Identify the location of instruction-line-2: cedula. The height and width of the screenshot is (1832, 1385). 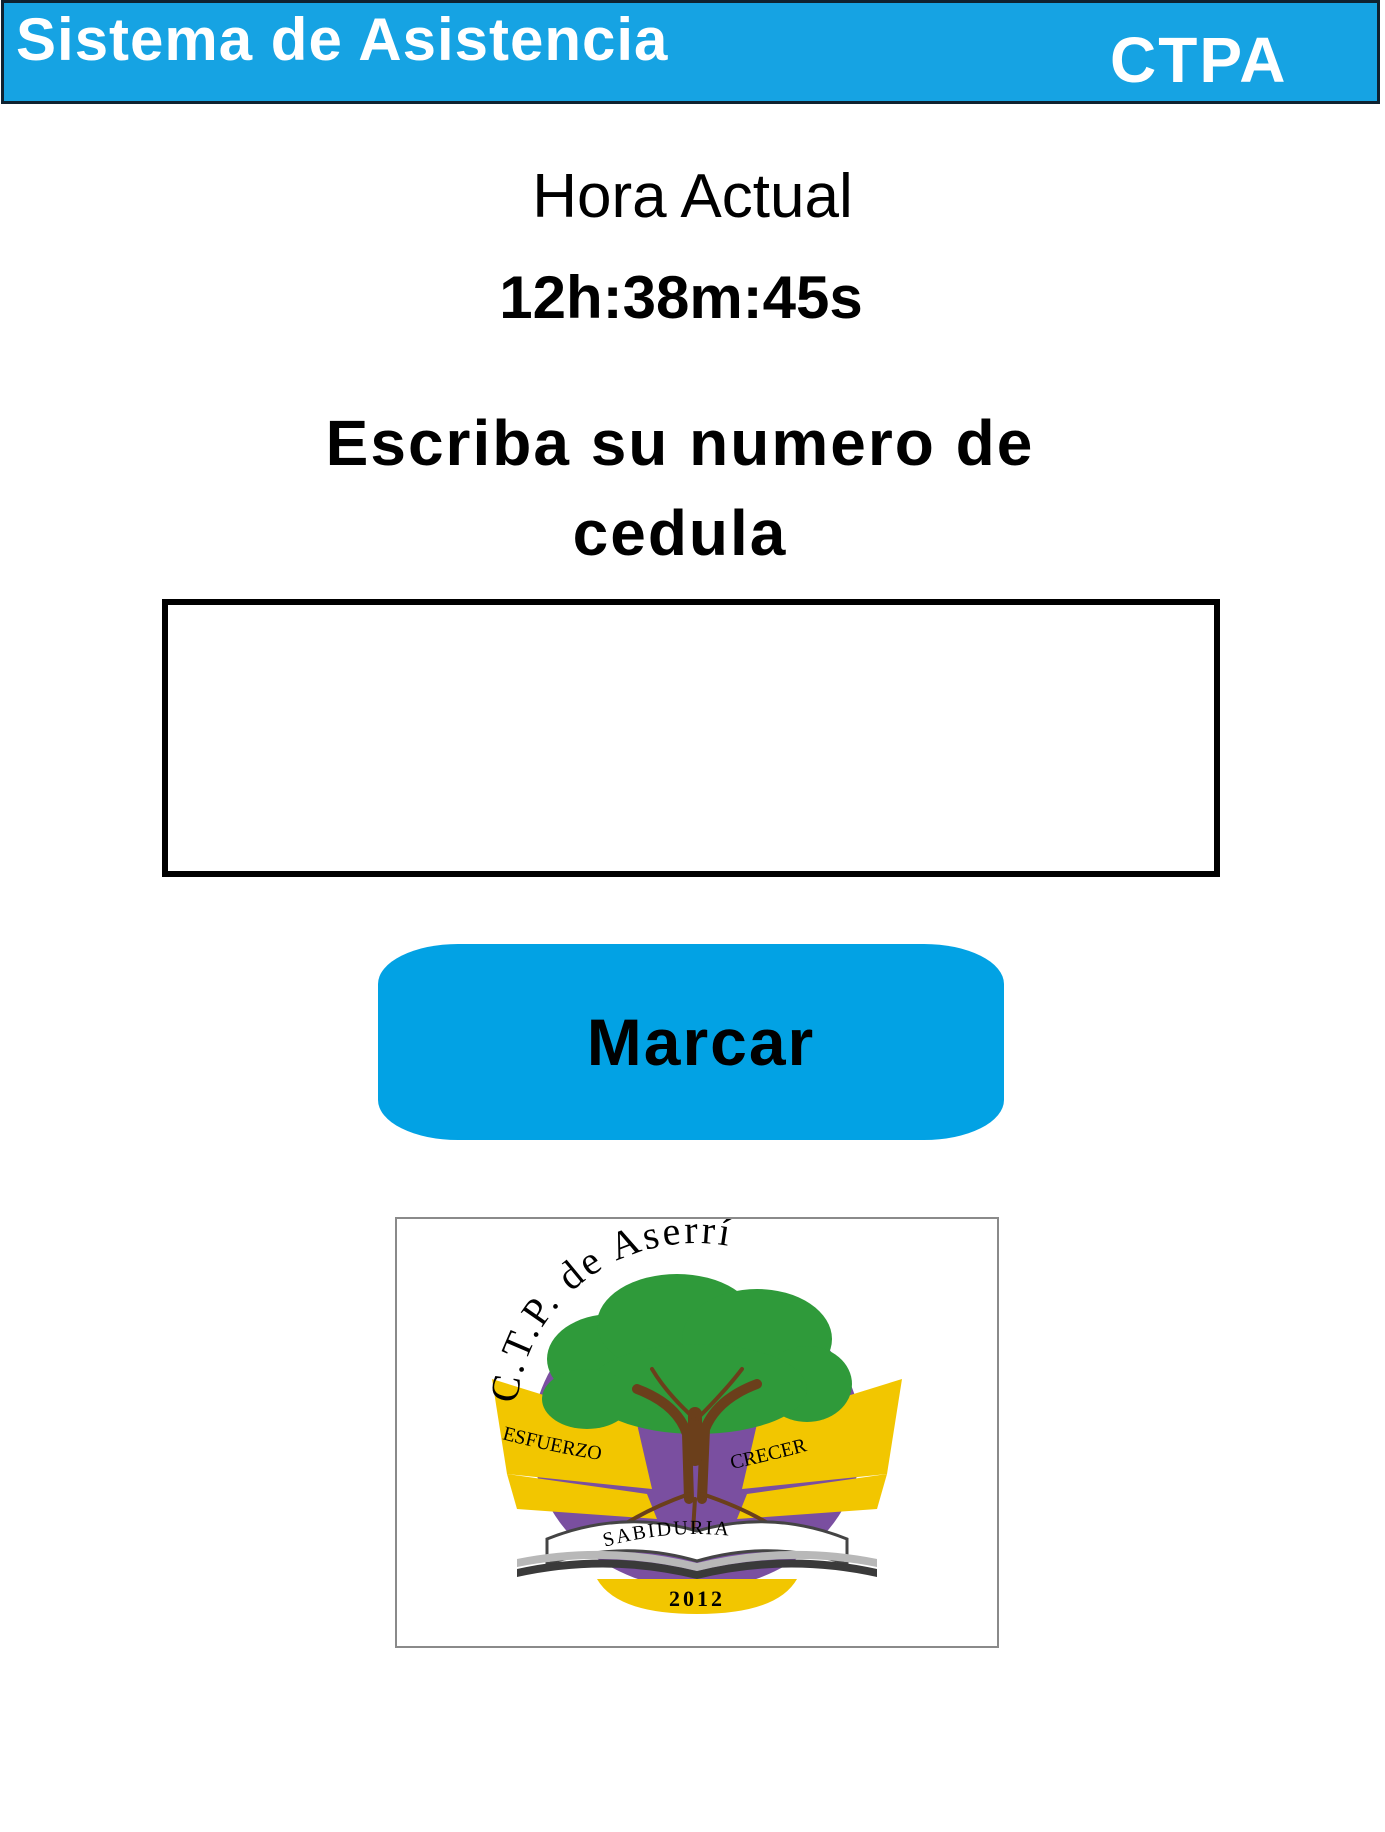
(680, 533).